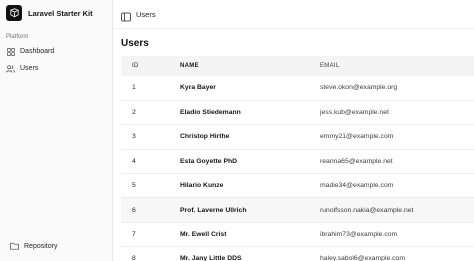 Image resolution: width=474 pixels, height=261 pixels. Describe the element at coordinates (198, 88) in the screenshot. I see `cell-name: Kyra Bayer` at that location.